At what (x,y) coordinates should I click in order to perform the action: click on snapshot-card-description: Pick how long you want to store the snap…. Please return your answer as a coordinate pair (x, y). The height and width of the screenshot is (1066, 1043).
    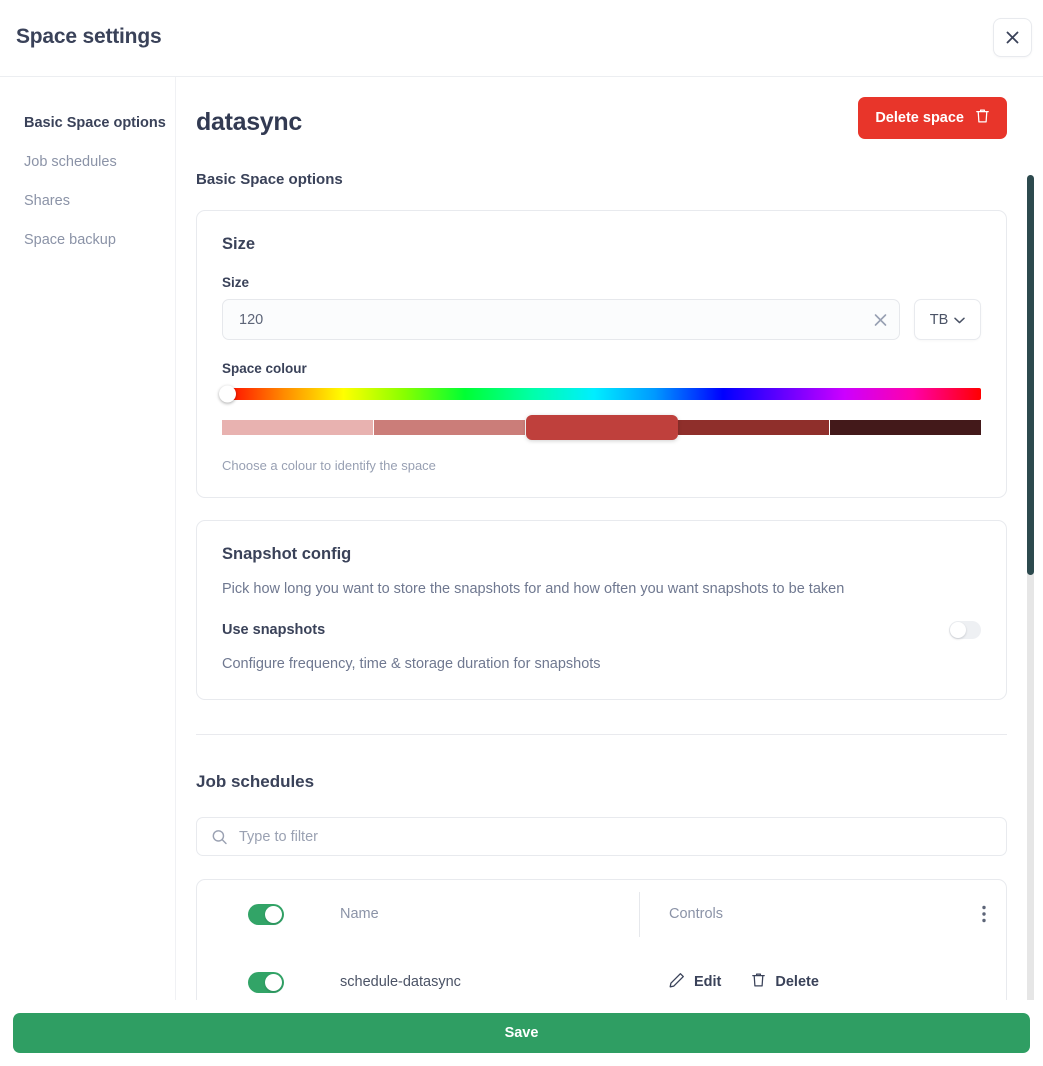
    Looking at the image, I should click on (533, 589).